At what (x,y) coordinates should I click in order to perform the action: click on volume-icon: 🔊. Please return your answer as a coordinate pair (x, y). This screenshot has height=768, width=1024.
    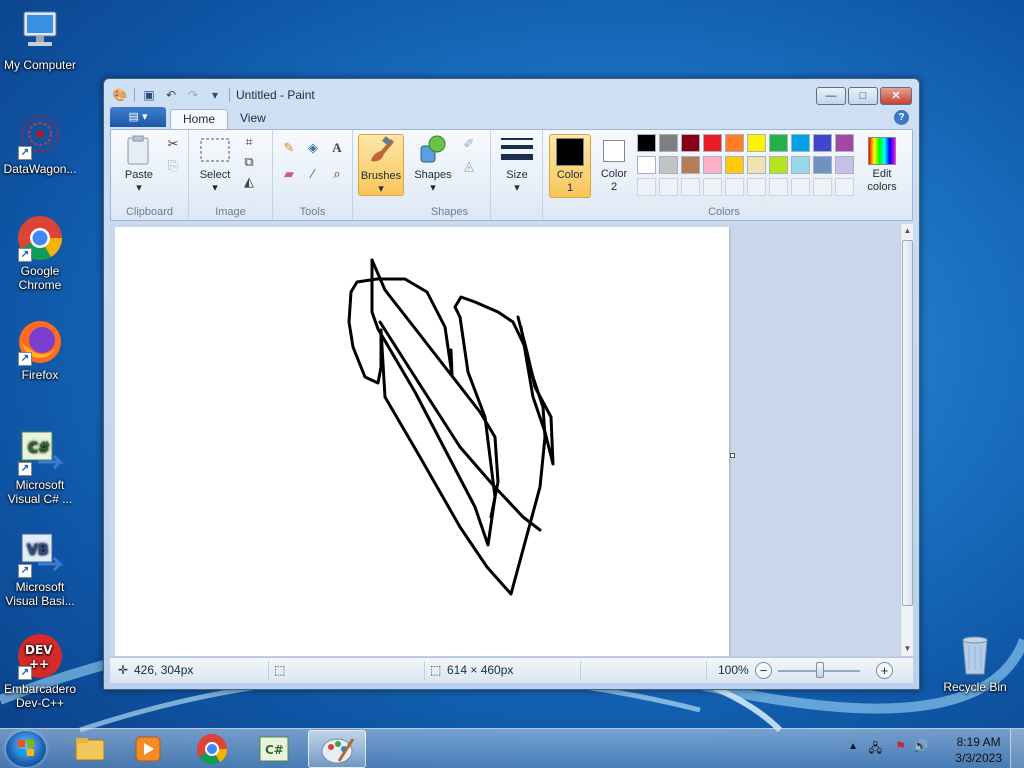
    Looking at the image, I should click on (920, 746).